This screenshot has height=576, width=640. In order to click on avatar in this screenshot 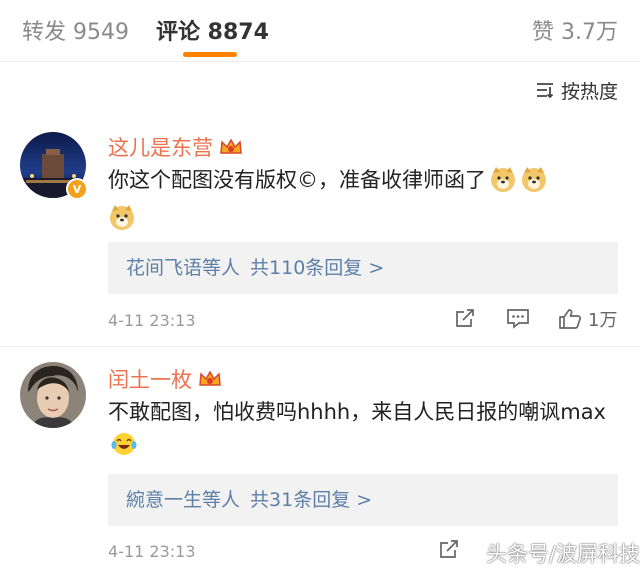, I will do `click(53, 395)`.